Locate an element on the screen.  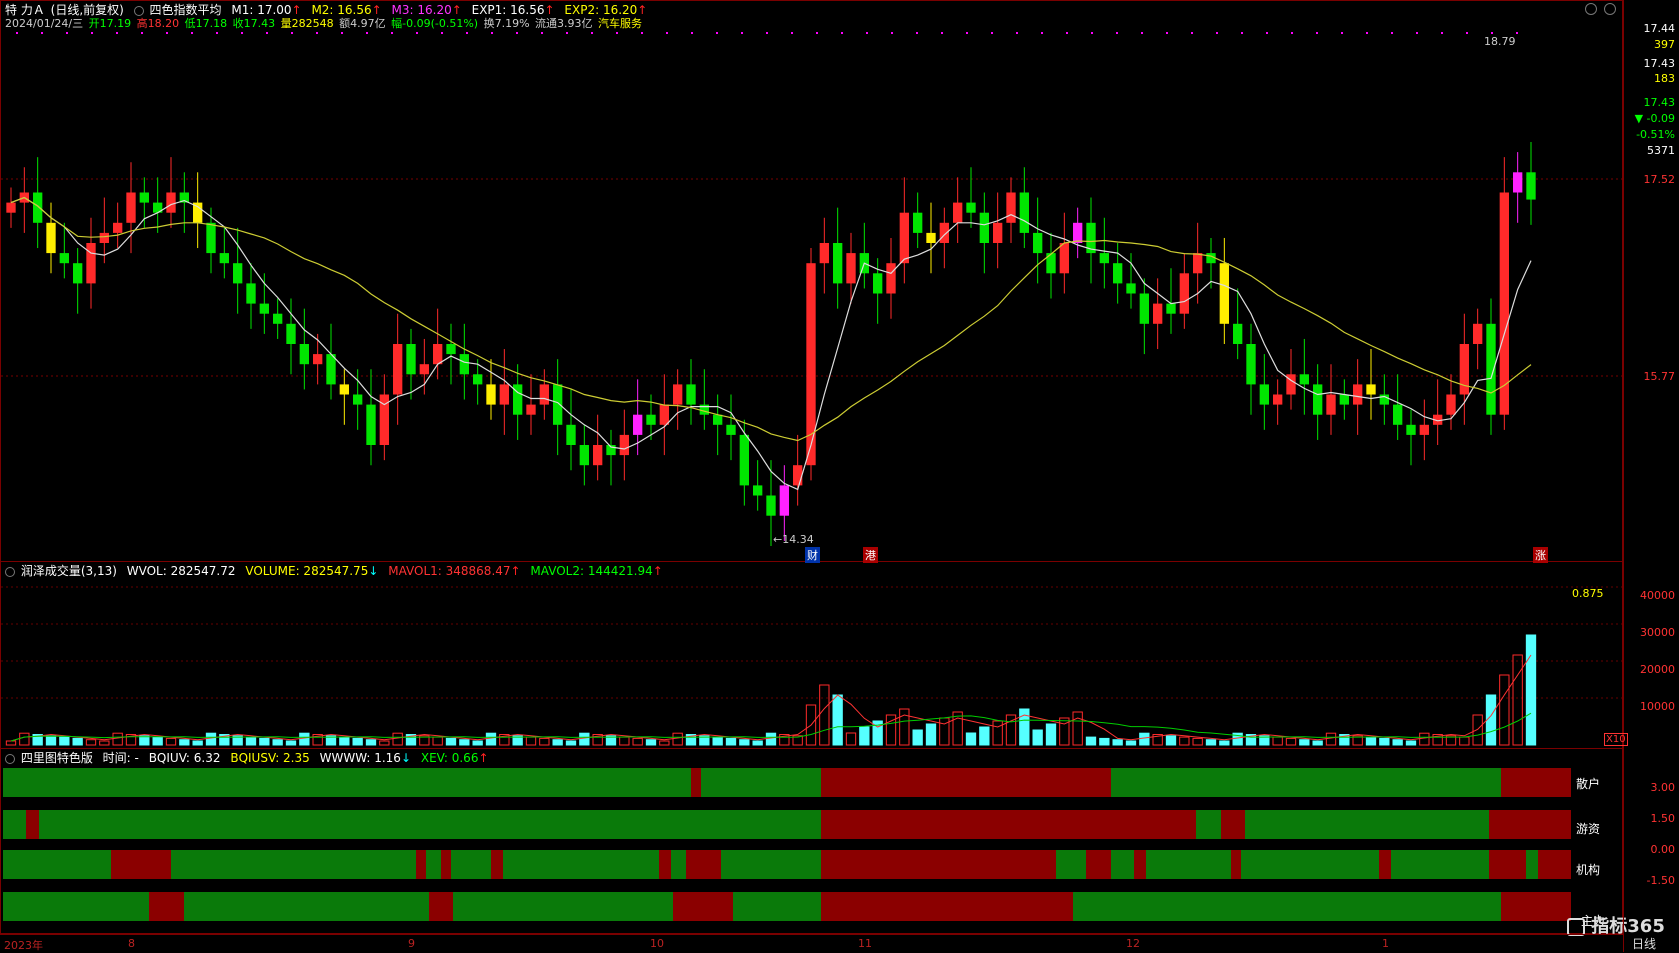
band-1-base is located at coordinates (787, 782).